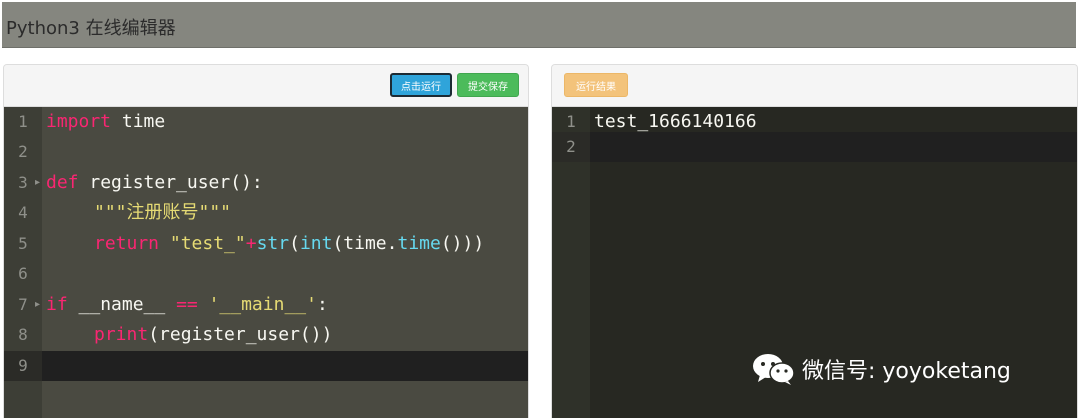 The image size is (1080, 418). I want to click on code-line: 5 return "test_"+str(int(time.time())), so click(266, 244).